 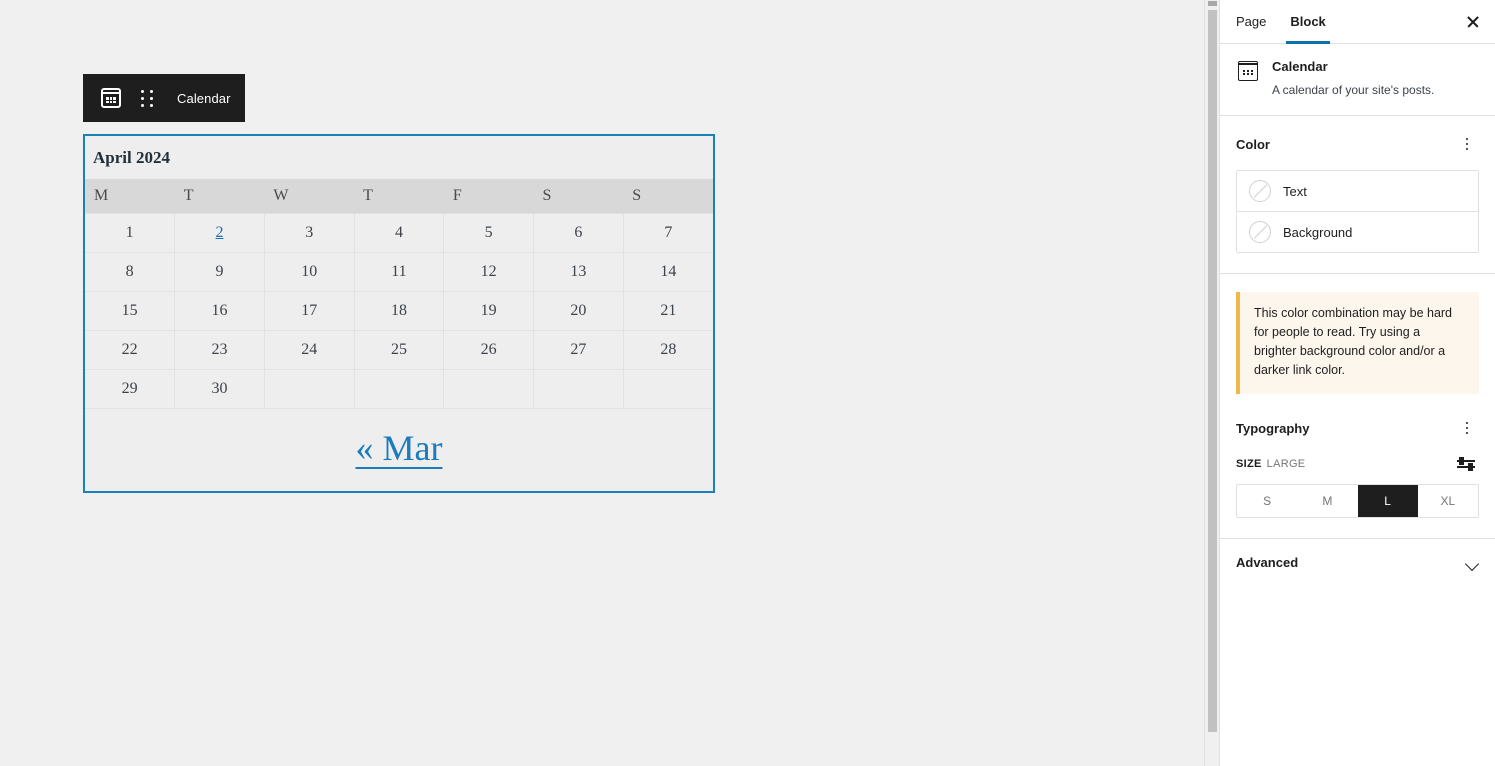 I want to click on color-panel-options-button, so click(x=1467, y=144).